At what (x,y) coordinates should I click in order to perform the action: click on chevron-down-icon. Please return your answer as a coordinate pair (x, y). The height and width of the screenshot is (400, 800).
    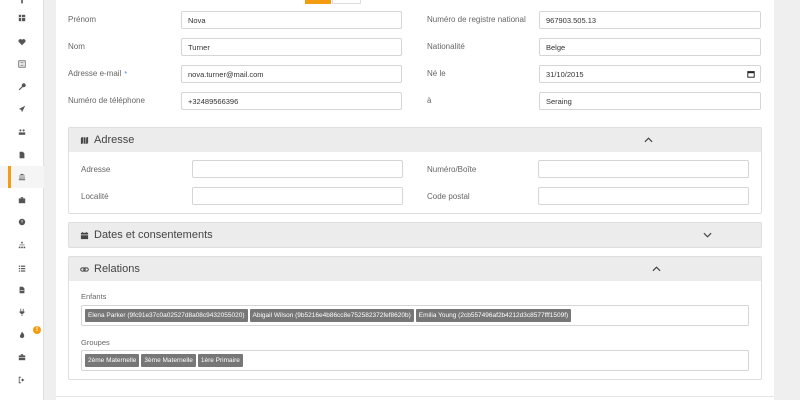
    Looking at the image, I should click on (707, 235).